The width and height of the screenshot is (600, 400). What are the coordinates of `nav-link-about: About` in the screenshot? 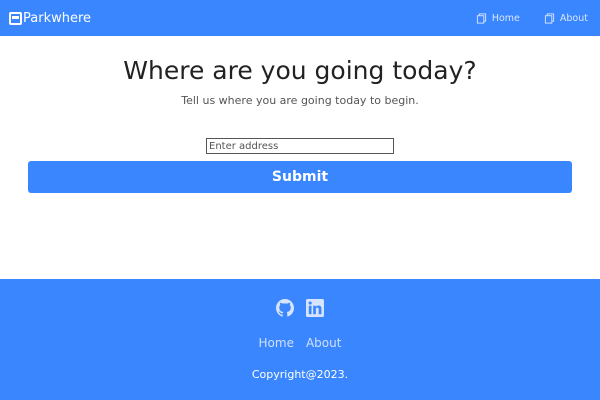 It's located at (566, 18).